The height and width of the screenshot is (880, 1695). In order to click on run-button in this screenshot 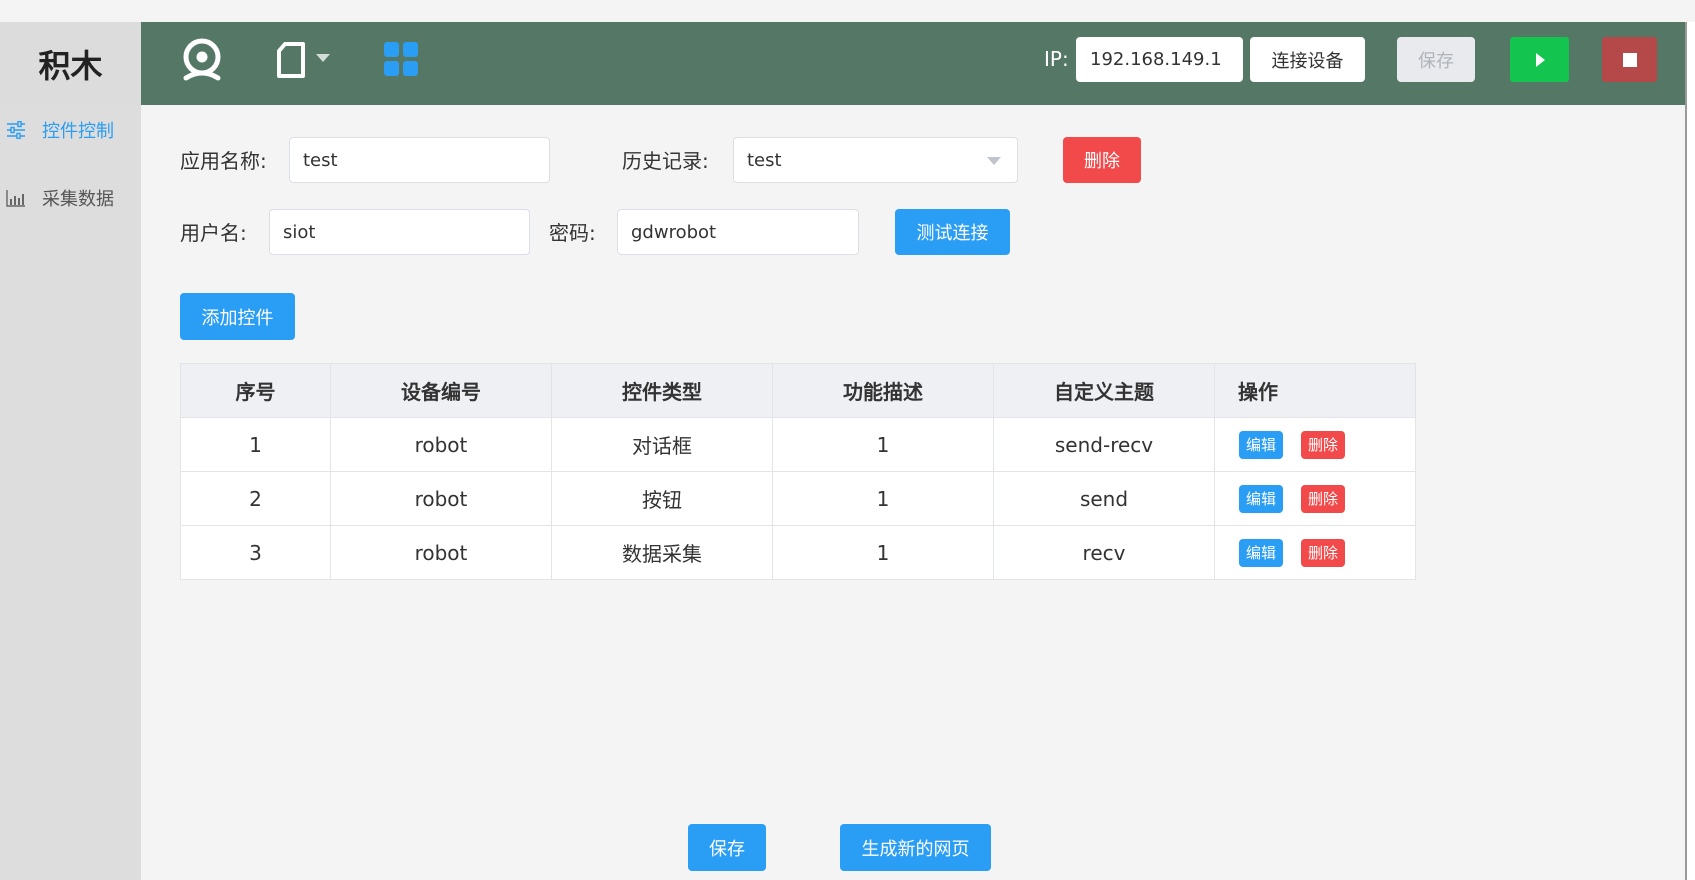, I will do `click(1539, 59)`.